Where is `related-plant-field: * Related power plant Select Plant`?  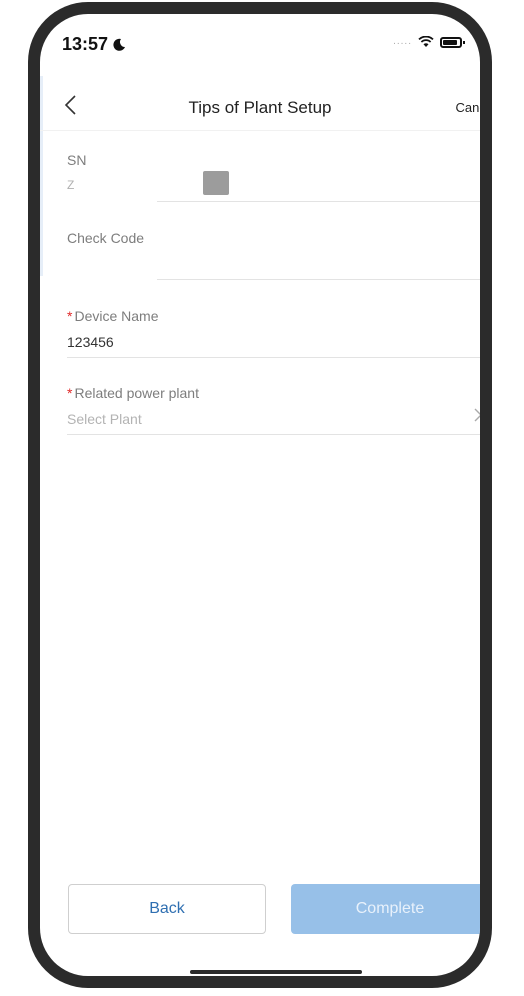 related-plant-field: * Related power plant Select Plant is located at coordinates (273, 410).